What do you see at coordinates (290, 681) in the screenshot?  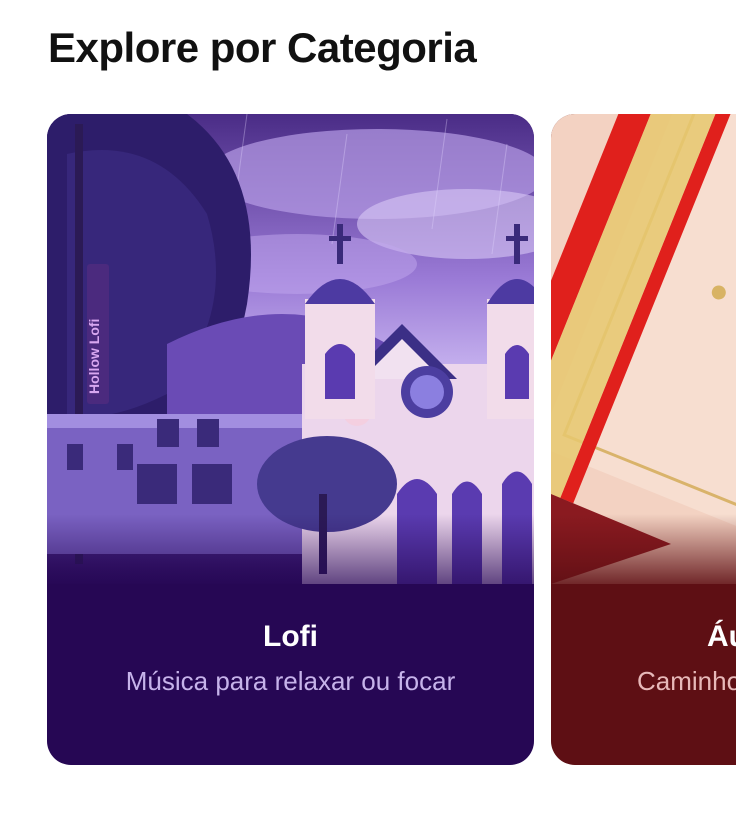 I see `category-subtitle: Música para relaxar ou focar` at bounding box center [290, 681].